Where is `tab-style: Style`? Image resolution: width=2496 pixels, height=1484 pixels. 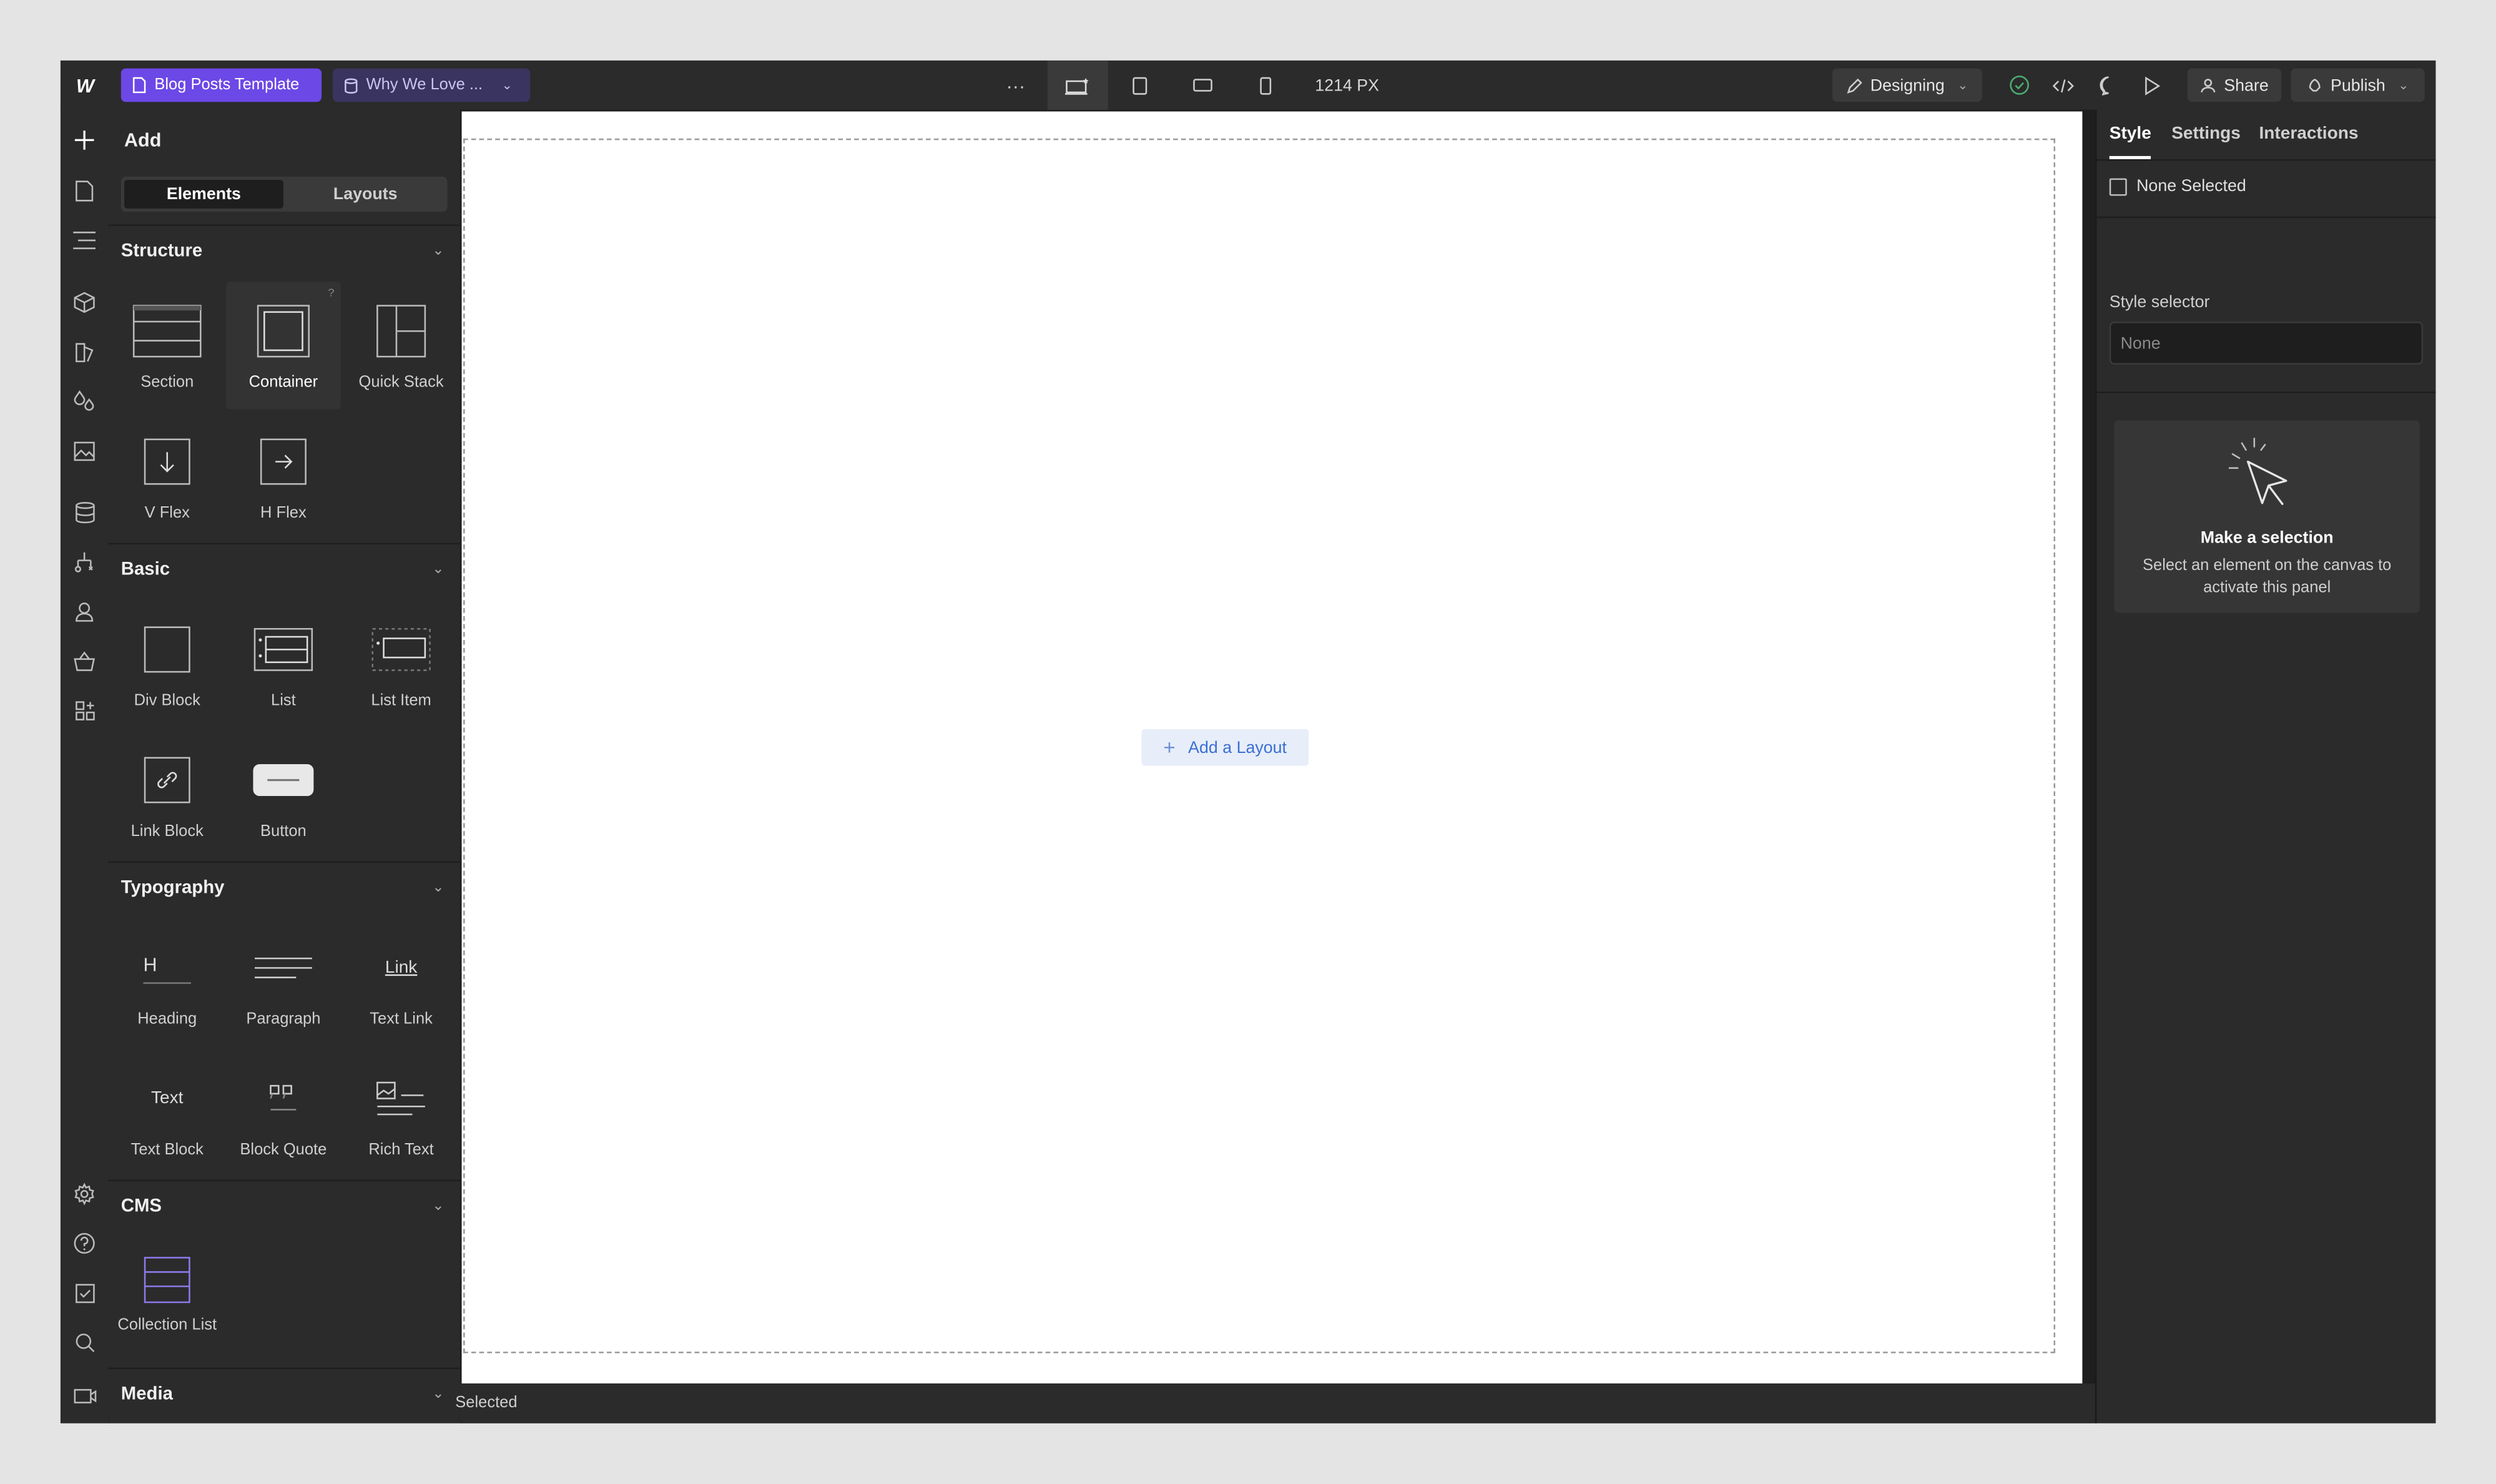 tab-style: Style is located at coordinates (2130, 142).